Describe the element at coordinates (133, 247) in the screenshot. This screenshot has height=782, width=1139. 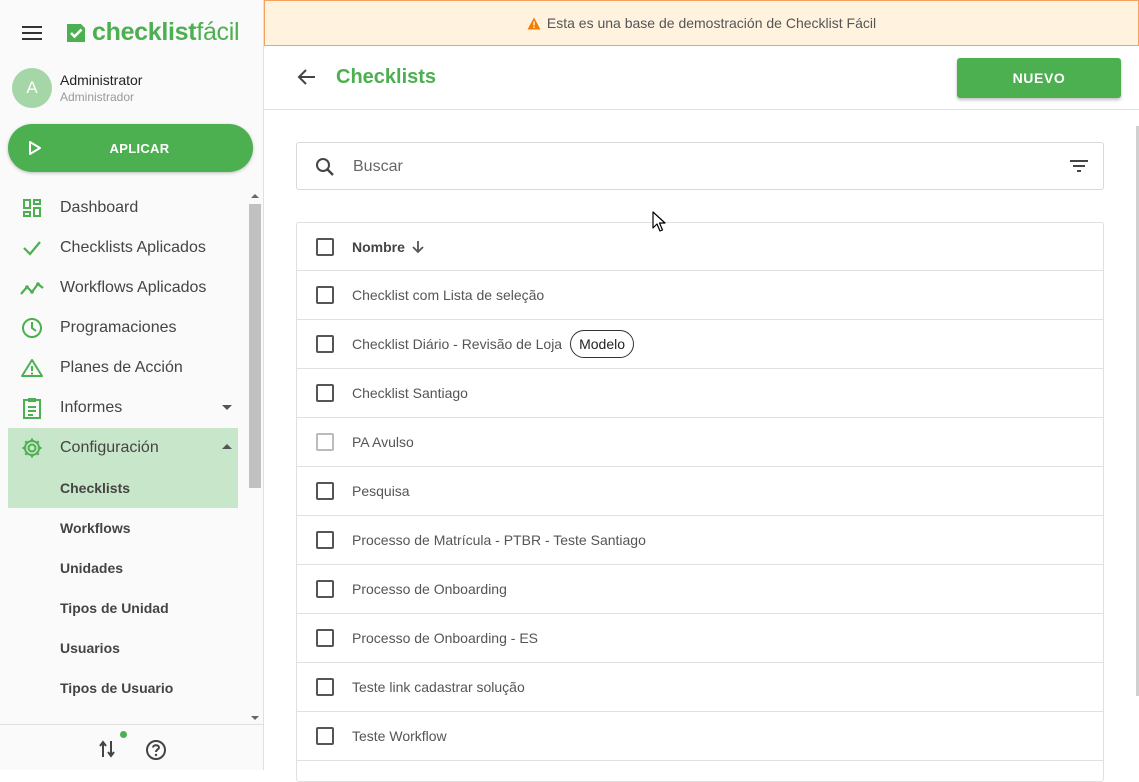
I see `sidebar-item-label: Checklists Aplicados` at that location.